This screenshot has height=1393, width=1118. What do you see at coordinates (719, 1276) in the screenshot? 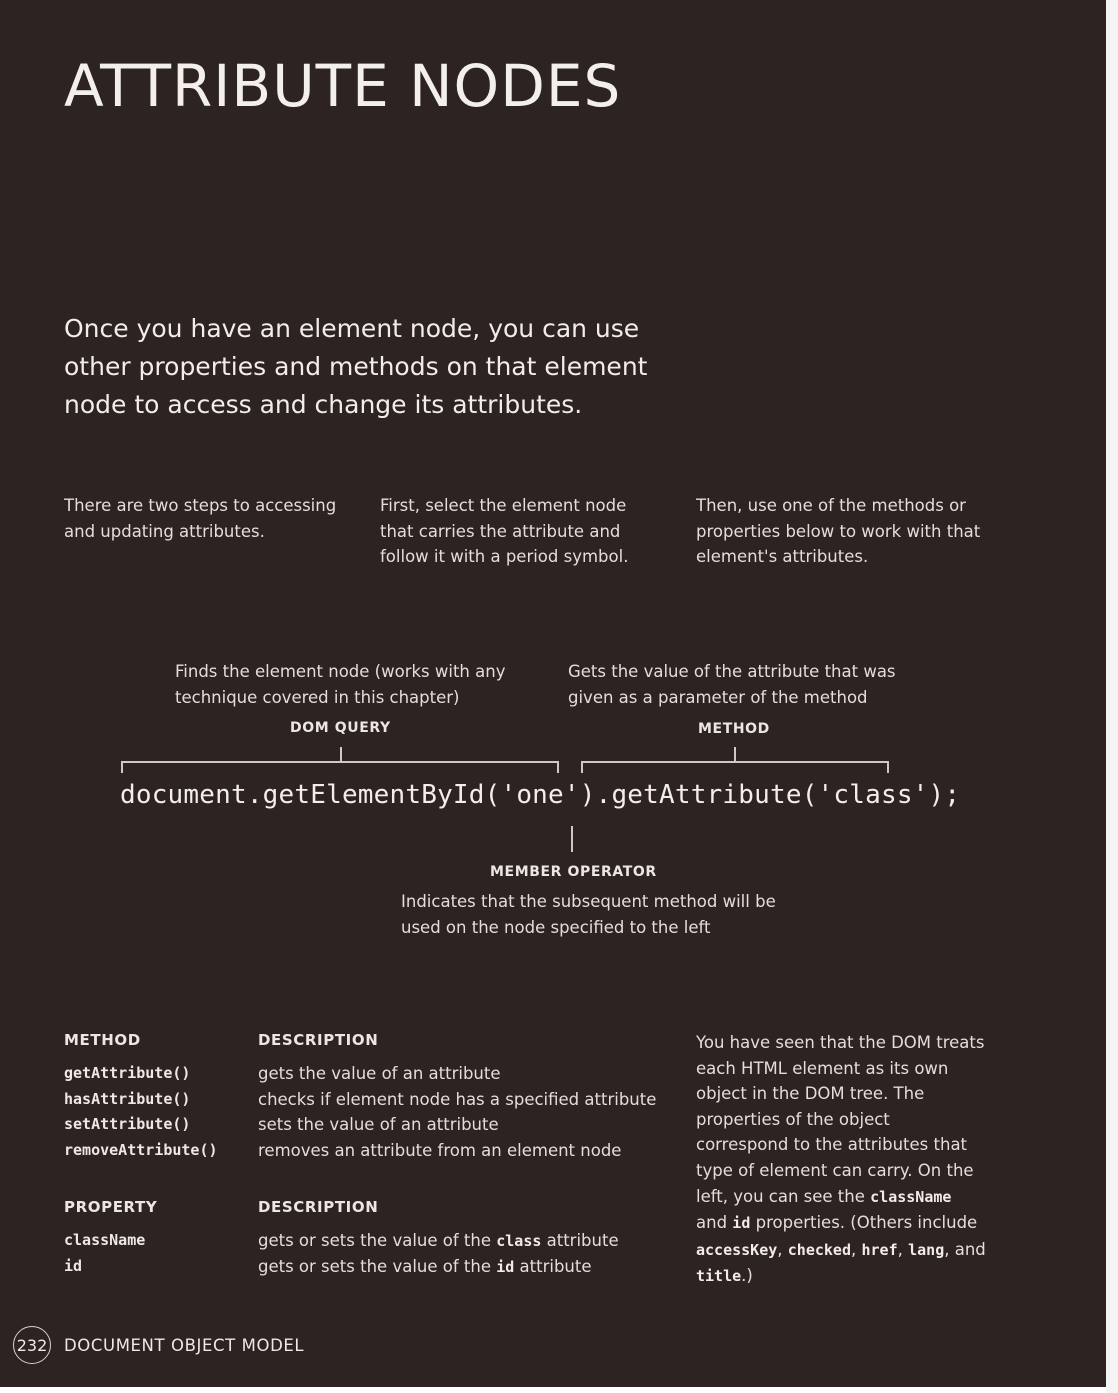
I see `side-note-keyword: title` at bounding box center [719, 1276].